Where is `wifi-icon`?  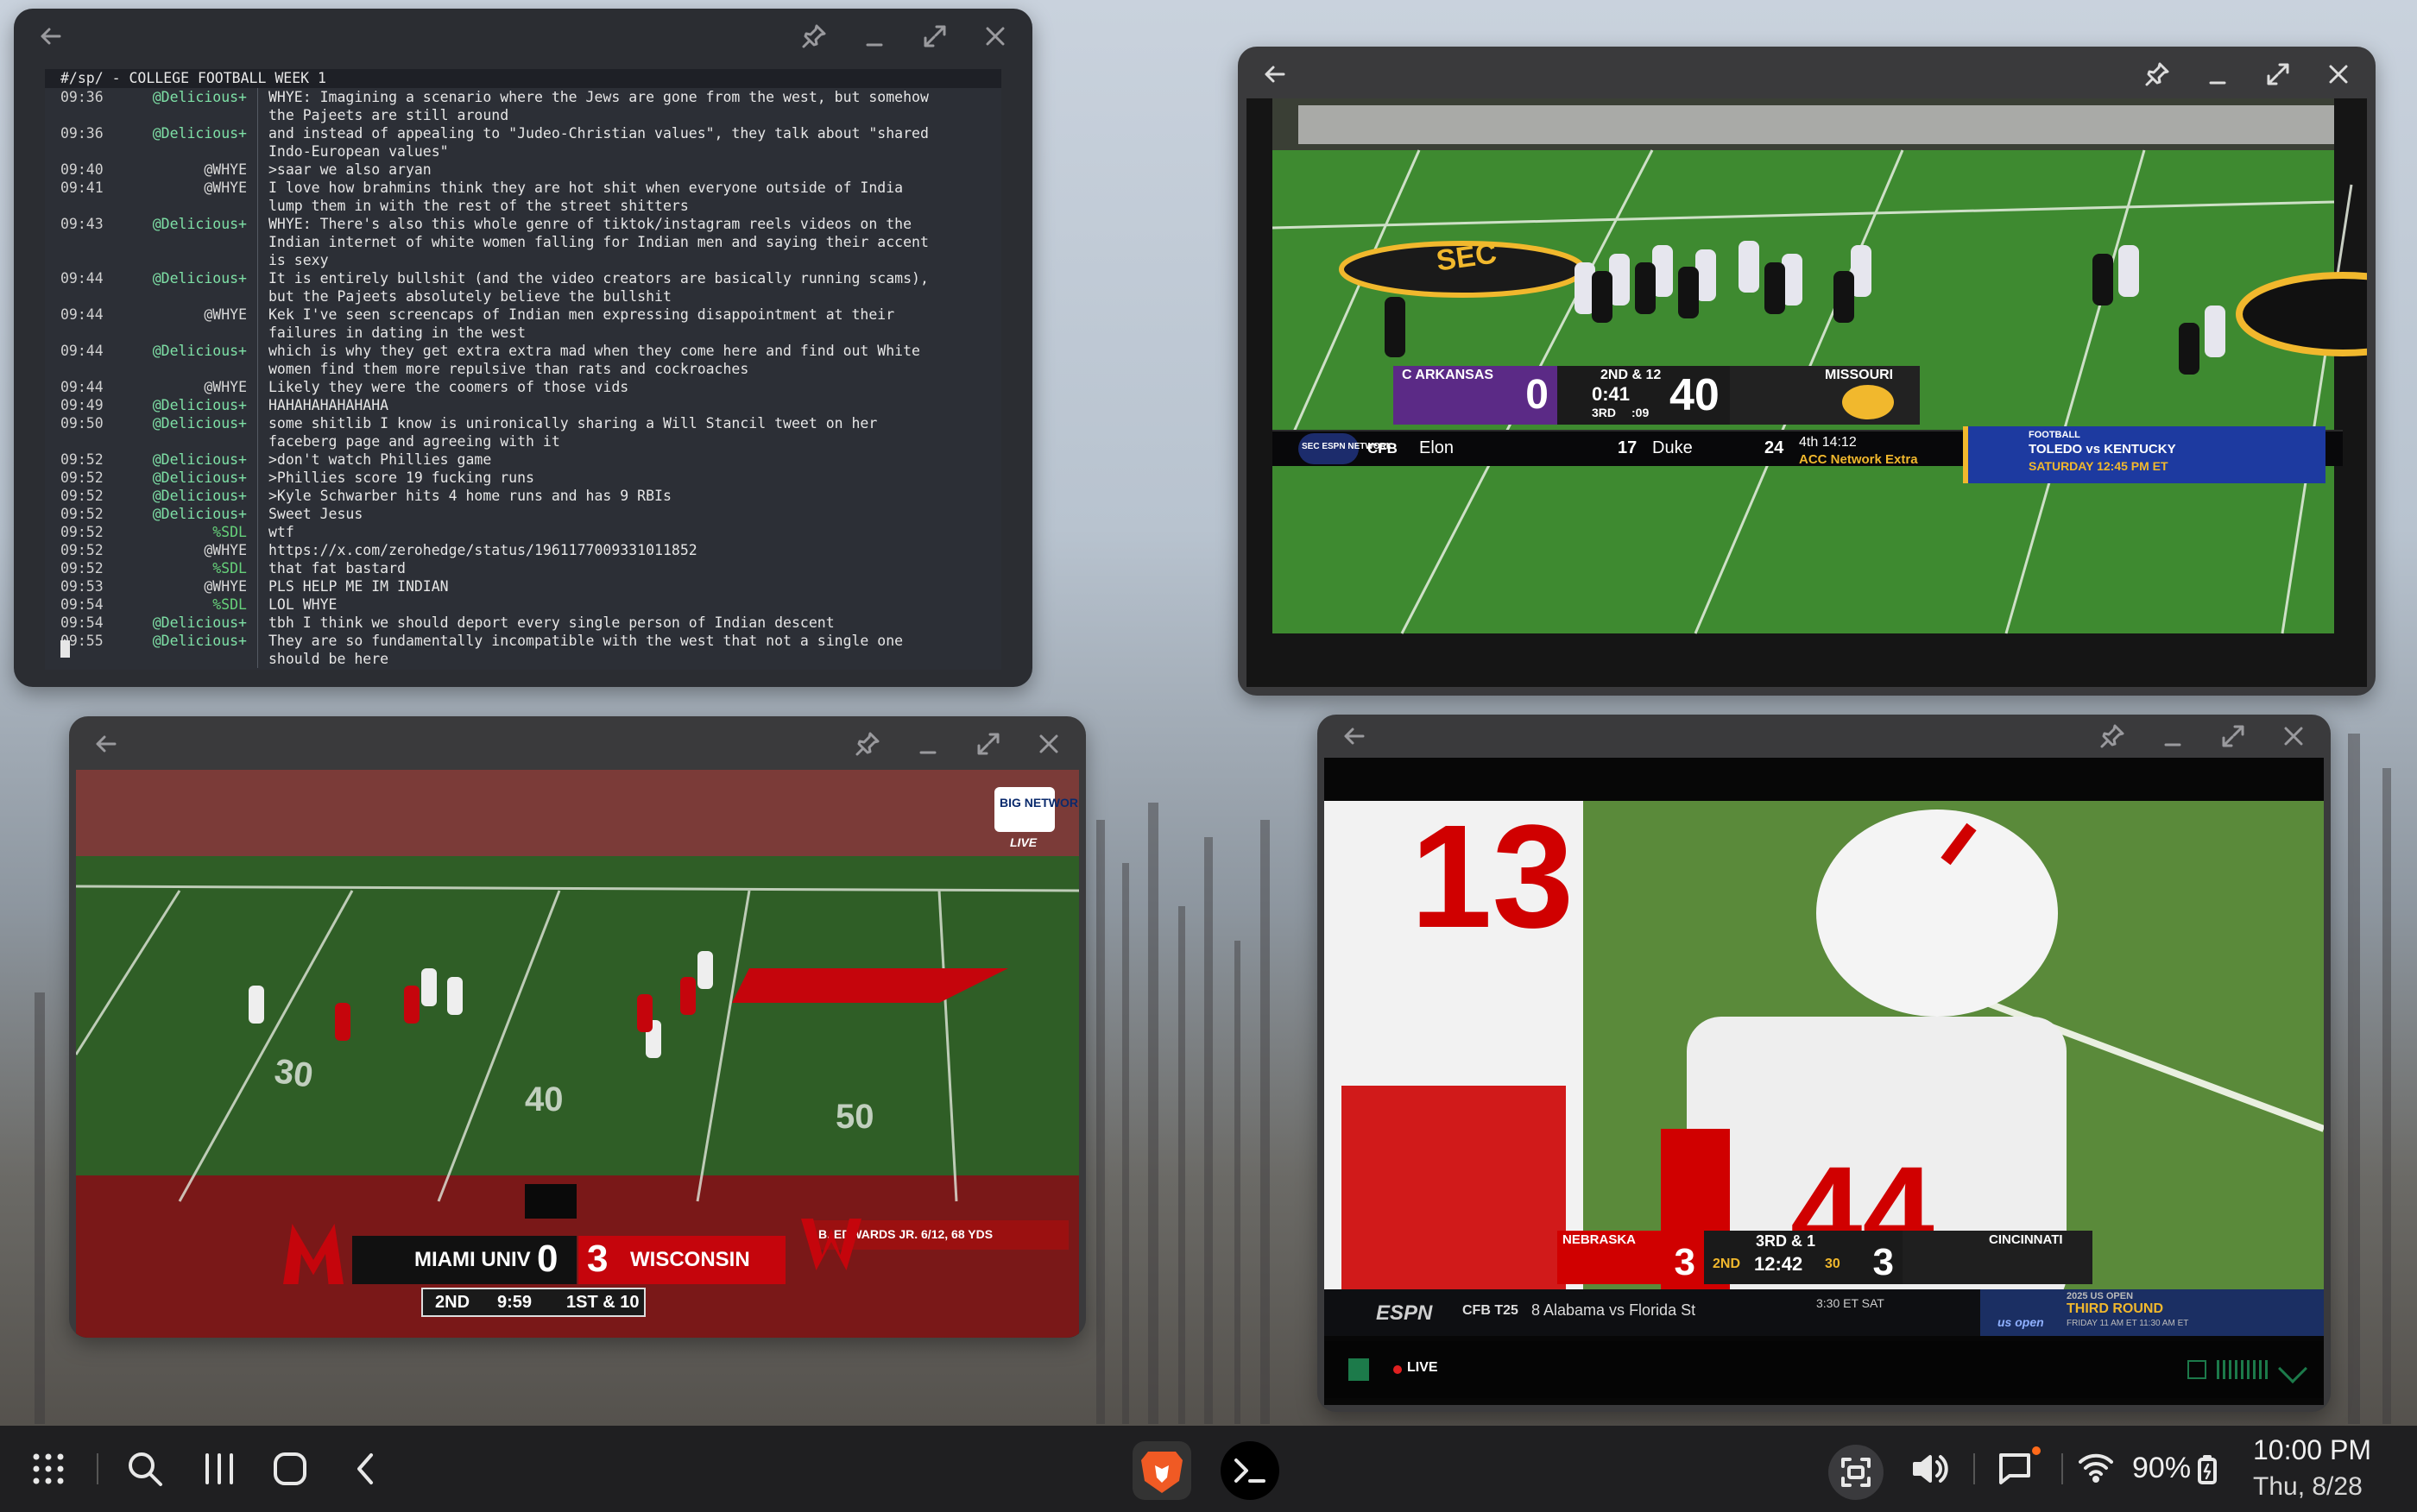
wifi-icon is located at coordinates (2096, 1468).